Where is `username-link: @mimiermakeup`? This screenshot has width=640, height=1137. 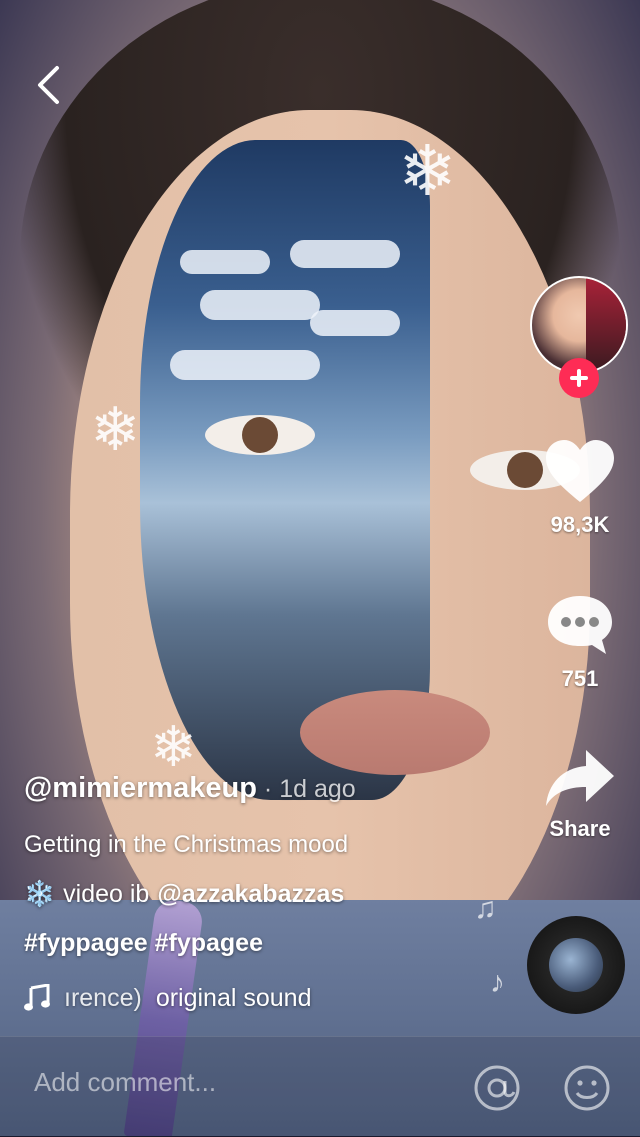 username-link: @mimiermakeup is located at coordinates (140, 788).